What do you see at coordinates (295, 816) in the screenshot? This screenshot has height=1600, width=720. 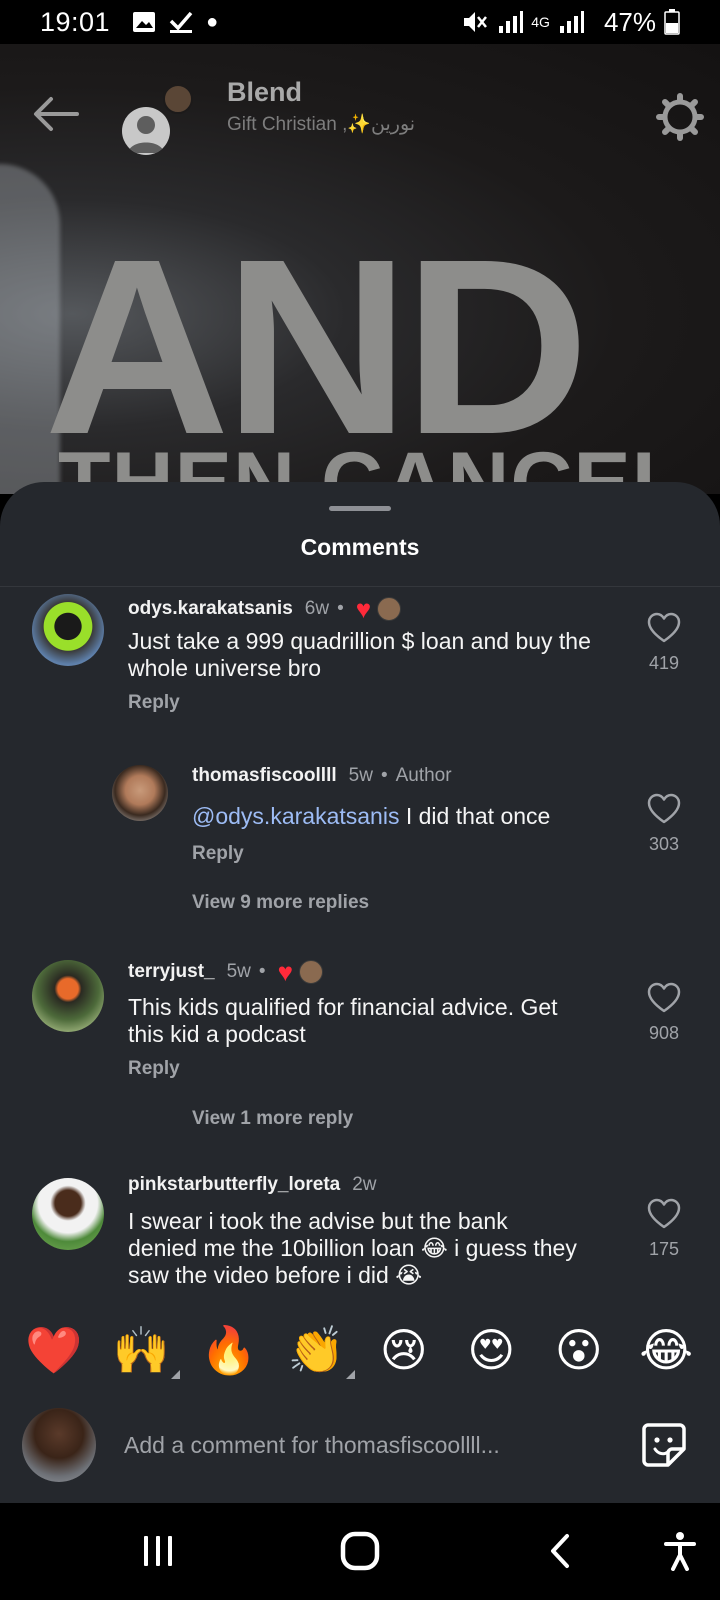 I see `mention-link: @odys.karakatsanis` at bounding box center [295, 816].